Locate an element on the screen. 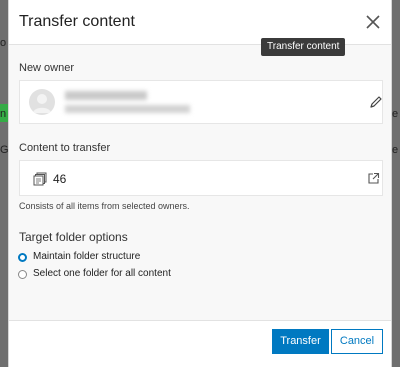  cancel-button: Cancel is located at coordinates (357, 341).